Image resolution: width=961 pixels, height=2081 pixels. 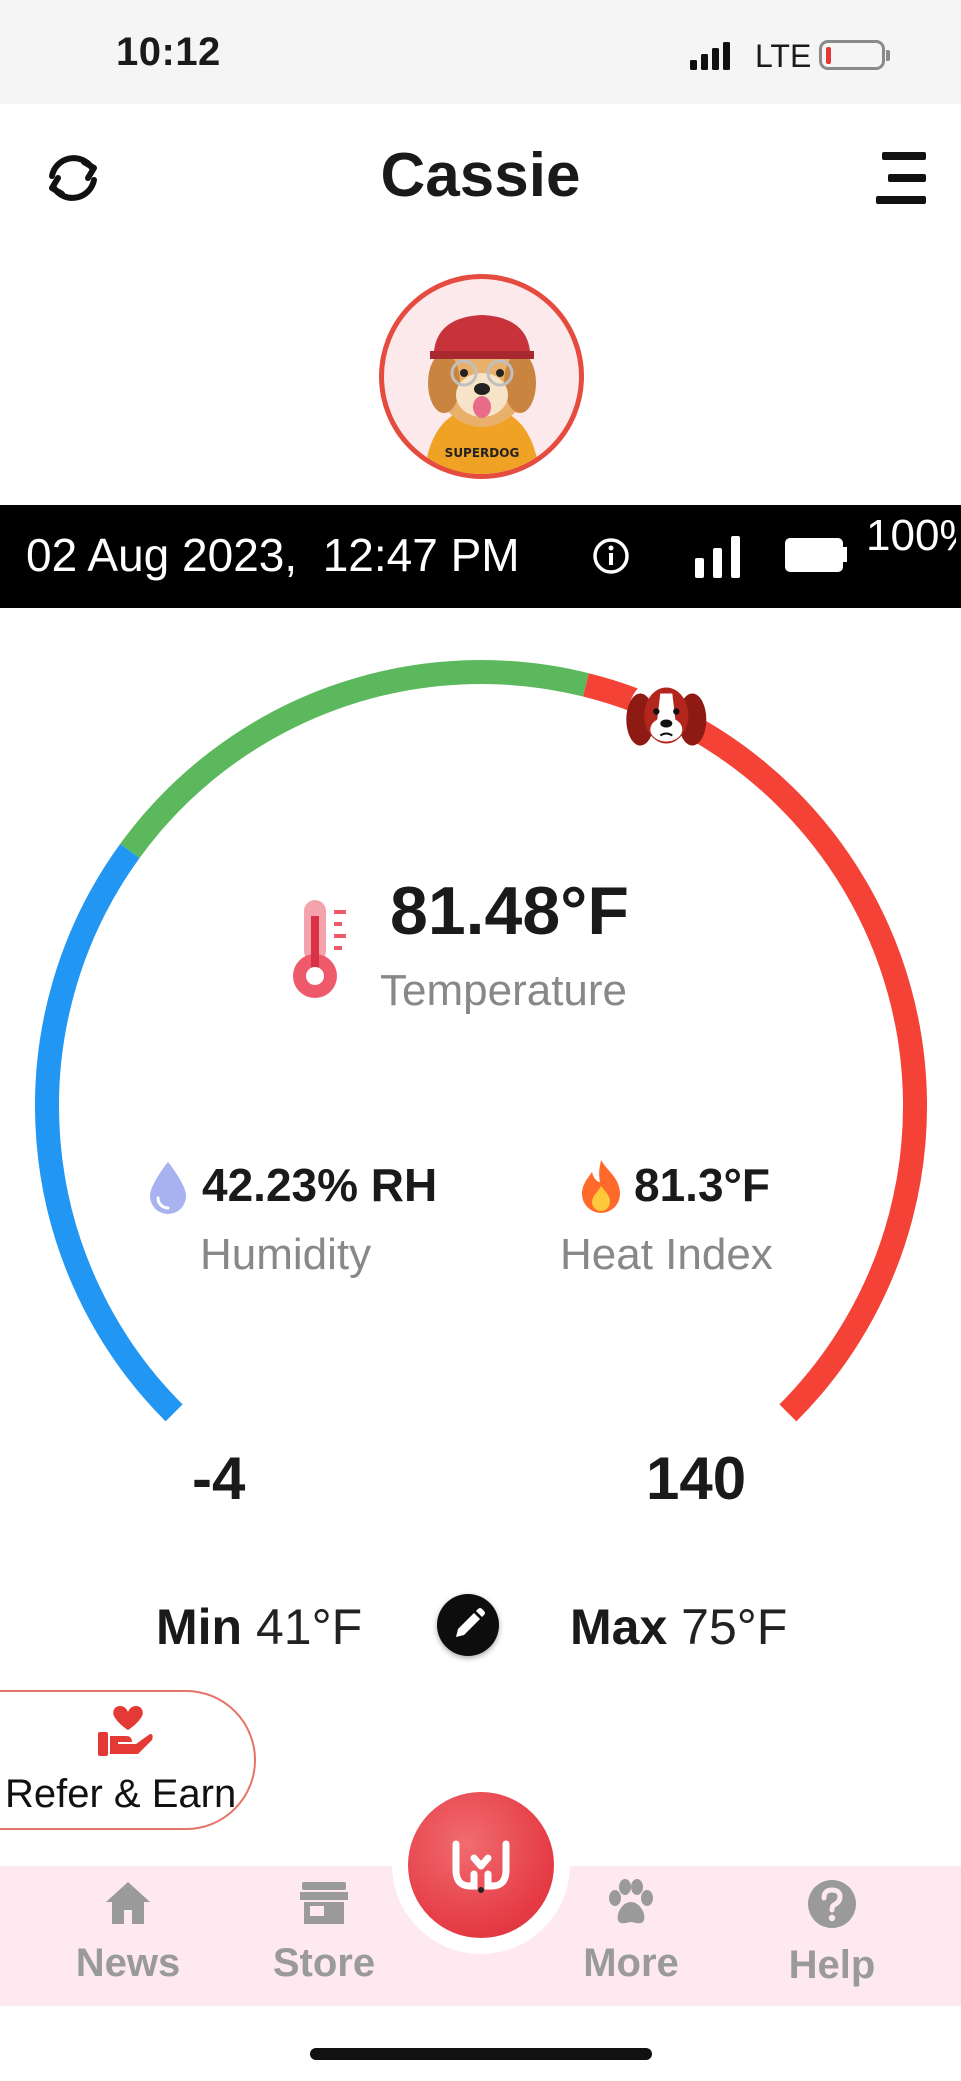 I want to click on gauge-indicator-dog-icon, so click(x=666, y=713).